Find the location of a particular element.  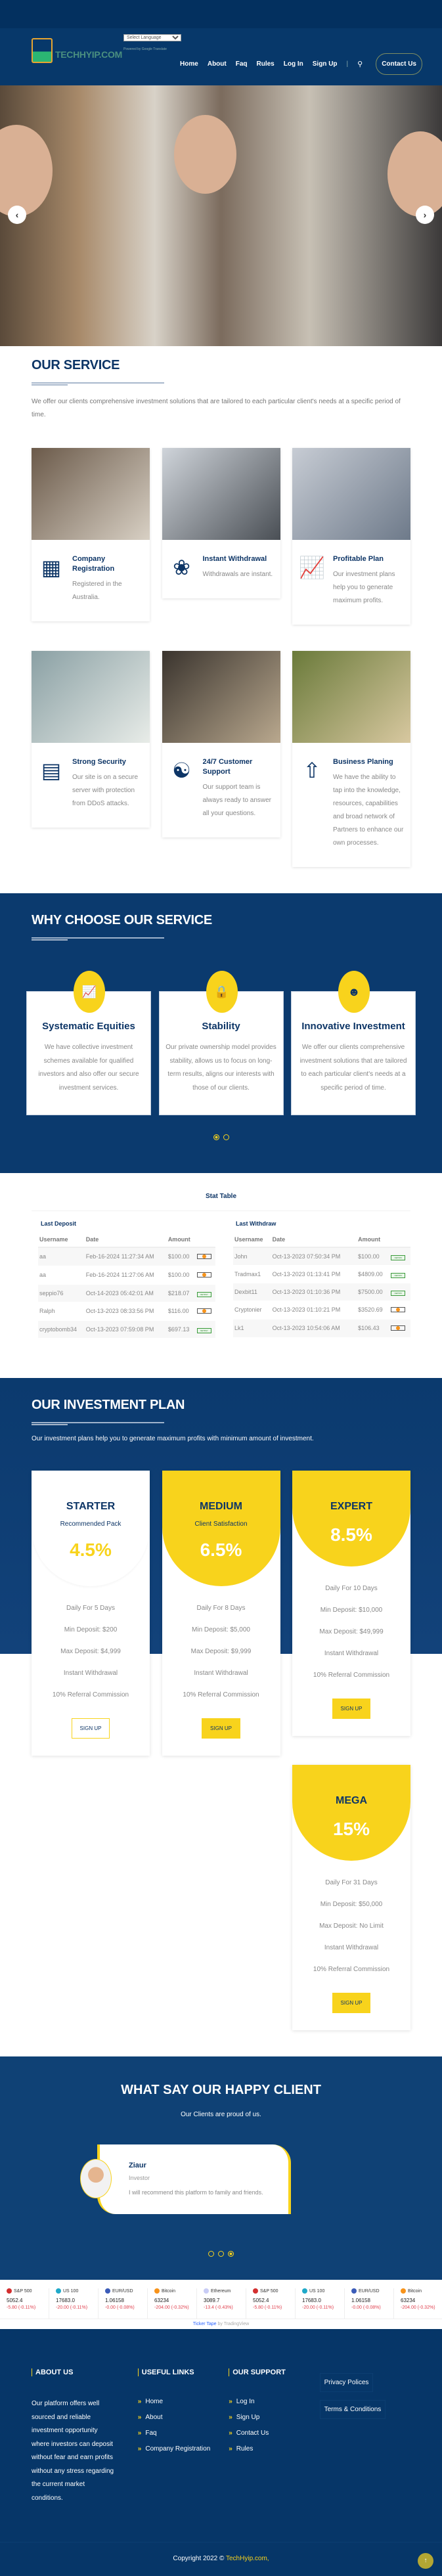

terms-link: Terms & Conditions is located at coordinates (352, 2409).